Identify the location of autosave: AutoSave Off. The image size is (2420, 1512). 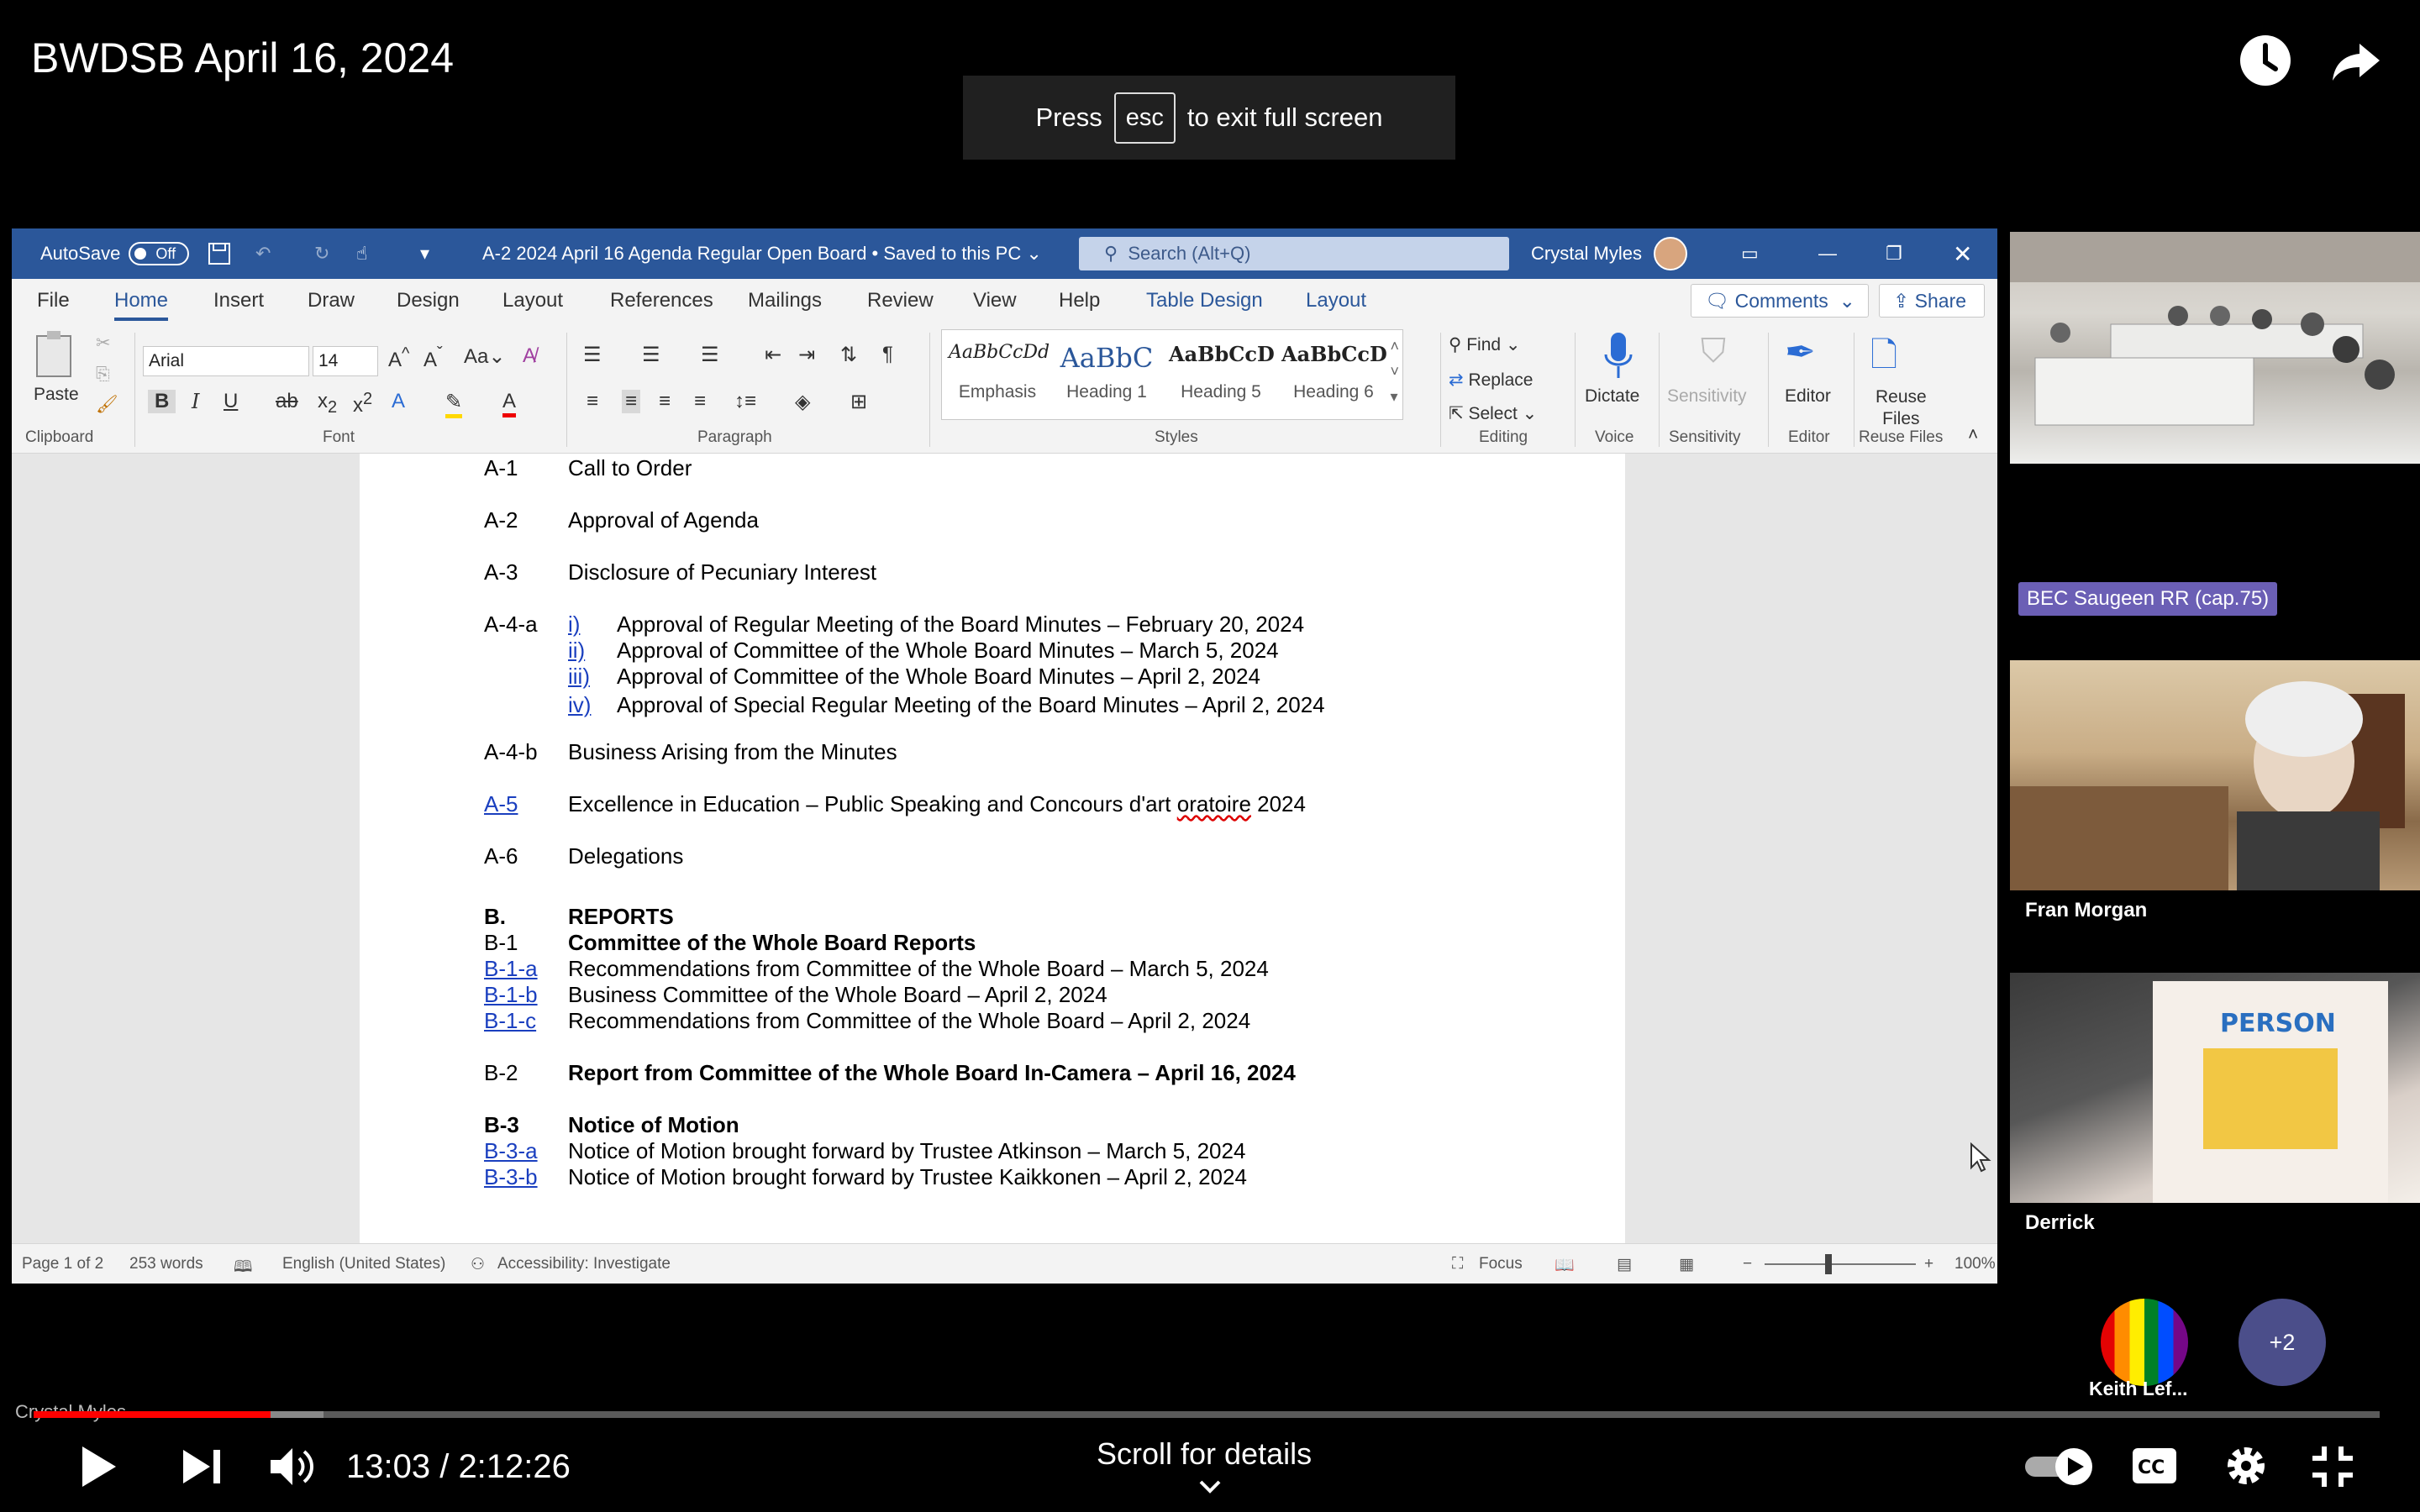
(115, 253).